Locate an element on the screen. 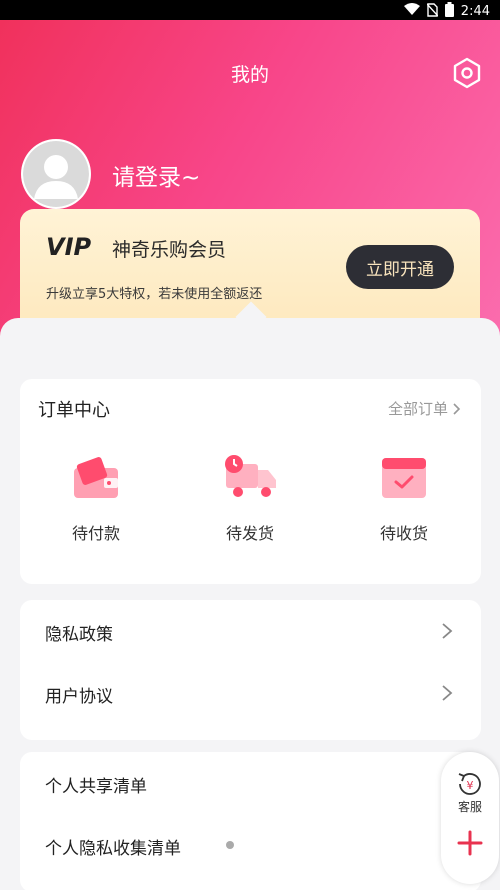  status-time: 2:44 is located at coordinates (475, 11).